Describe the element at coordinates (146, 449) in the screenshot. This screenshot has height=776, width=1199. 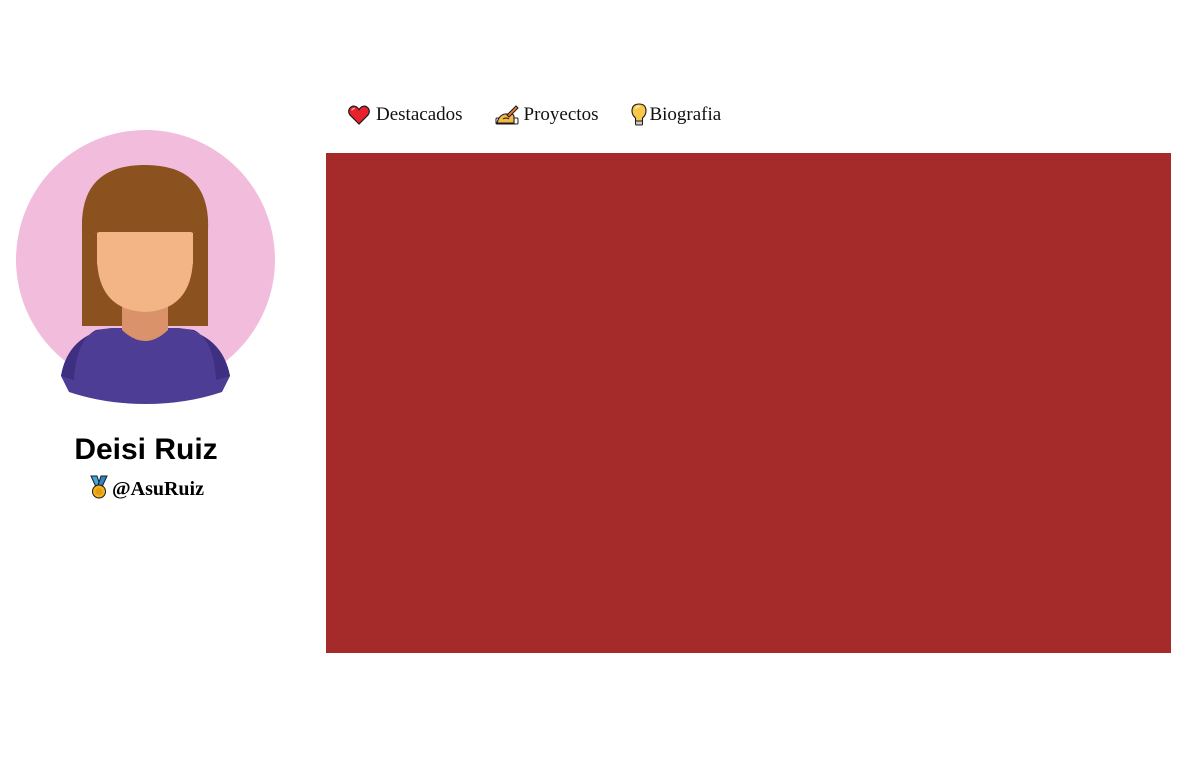
I see `profile-name: Deisi Ruiz` at that location.